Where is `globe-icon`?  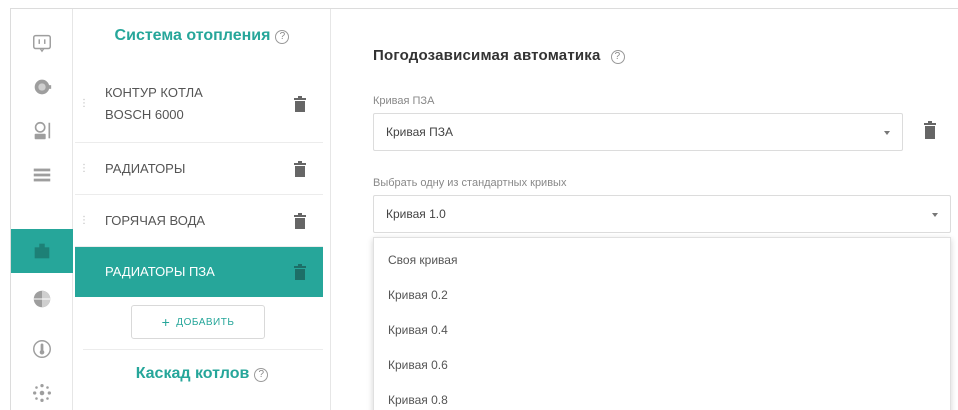 globe-icon is located at coordinates (42, 299).